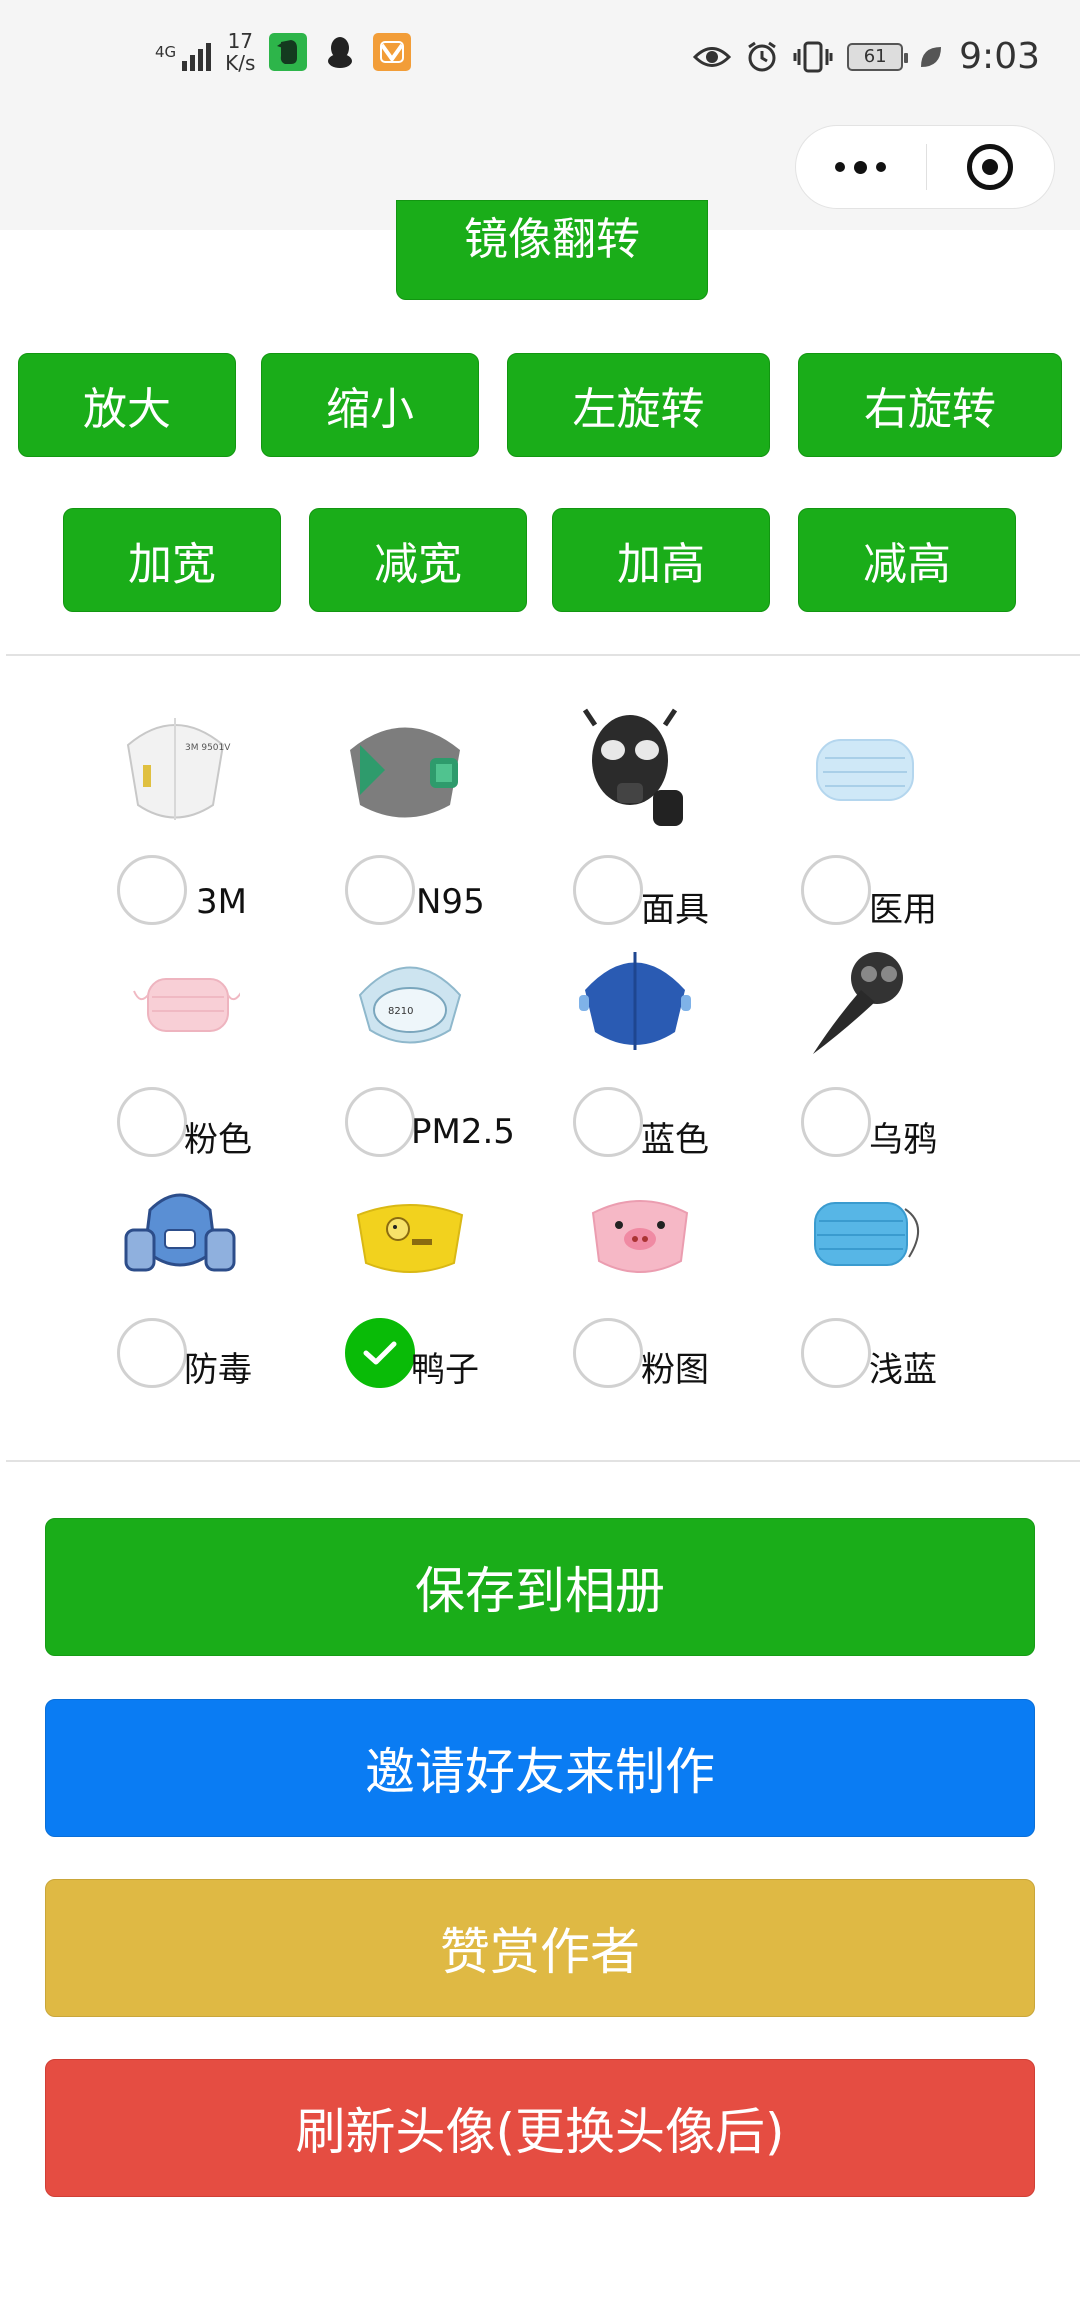 This screenshot has width=1080, height=2310. What do you see at coordinates (675, 1140) in the screenshot?
I see `mask-label-blue: 蓝色` at bounding box center [675, 1140].